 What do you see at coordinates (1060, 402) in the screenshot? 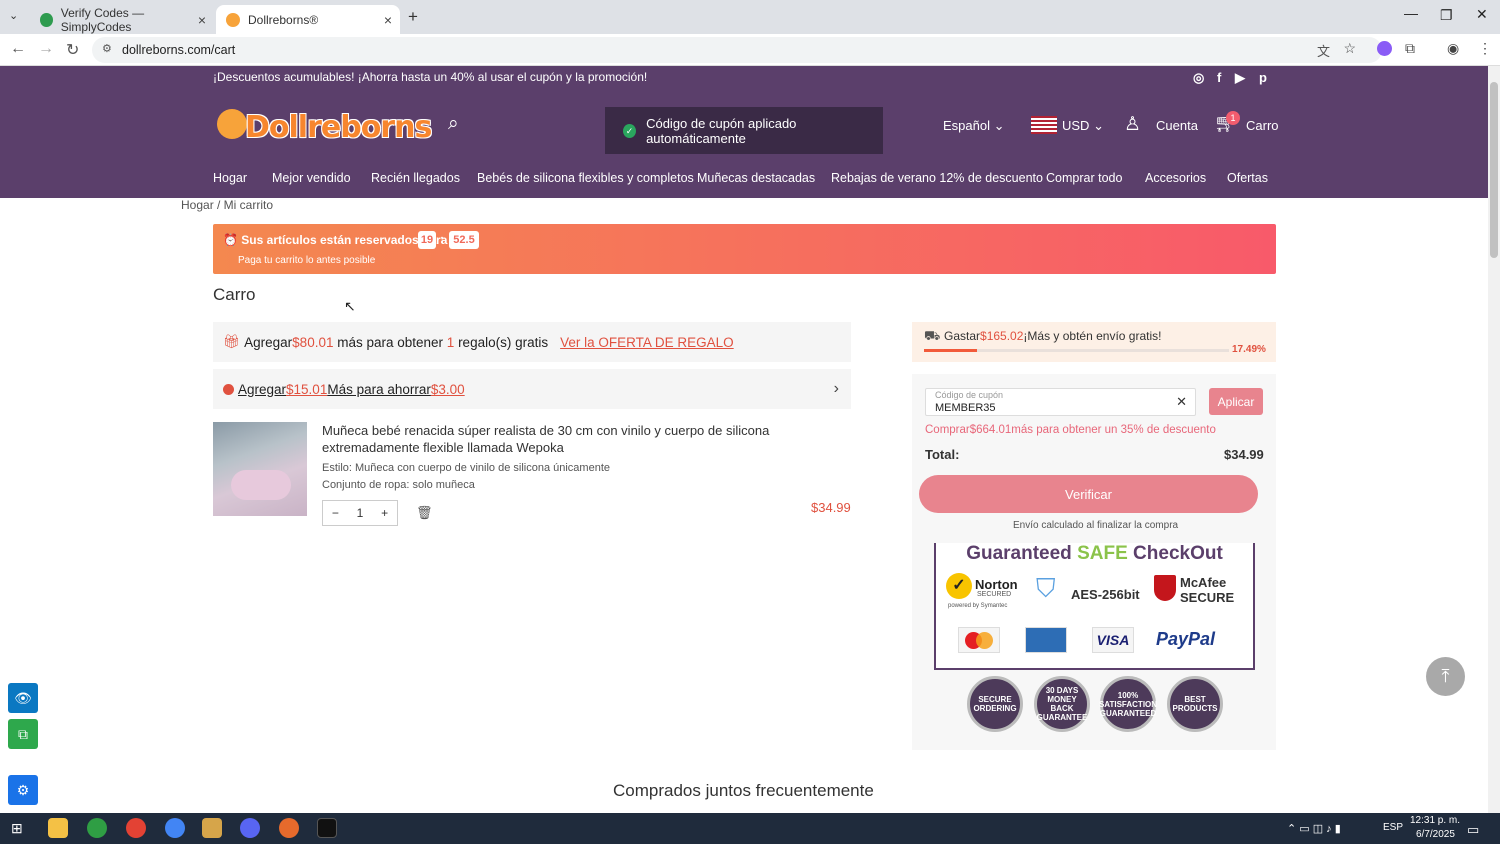
I see `coupon-input: Código de cupón MEMBER35 ✕` at bounding box center [1060, 402].